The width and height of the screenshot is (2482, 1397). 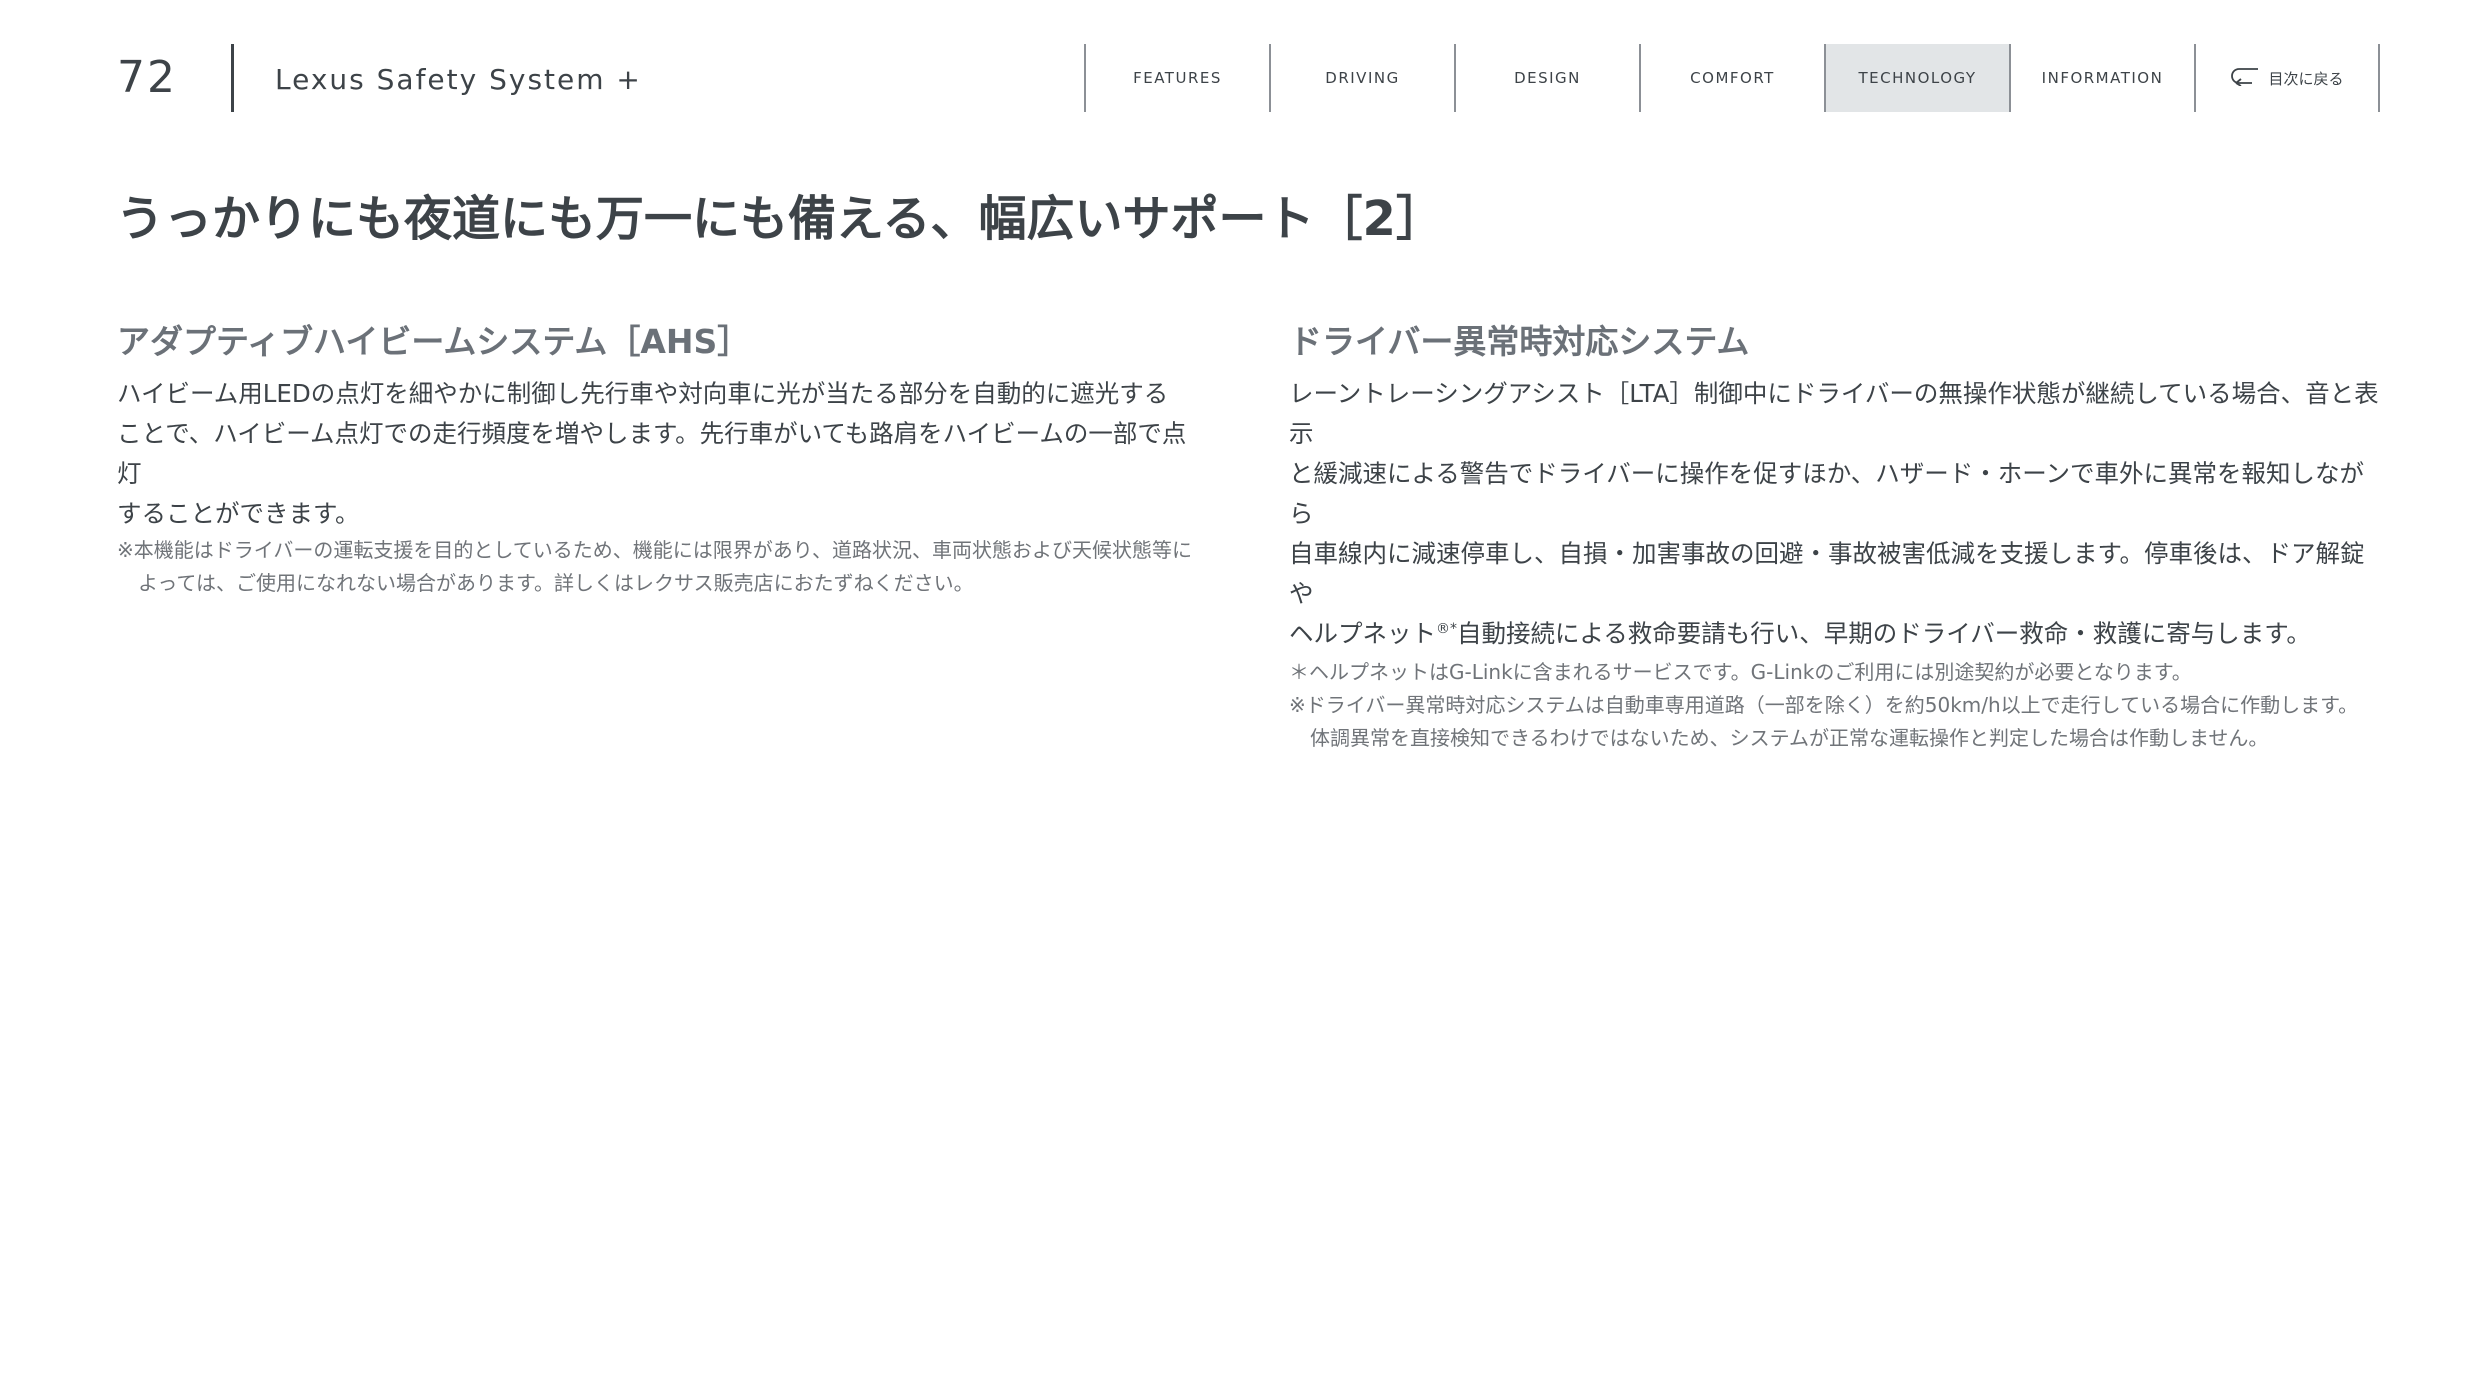 What do you see at coordinates (780, 219) in the screenshot?
I see `page-title: うっかりにも夜道にも万一にも備える、幅広いサポート［2］` at bounding box center [780, 219].